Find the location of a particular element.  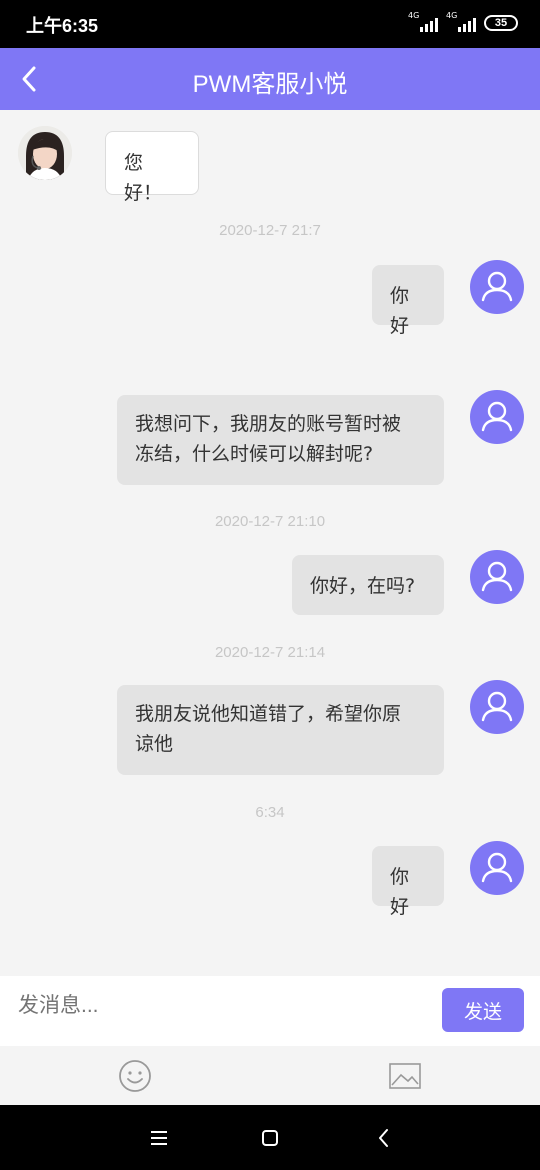

agent-message-bubble: 您好！ is located at coordinates (152, 167).